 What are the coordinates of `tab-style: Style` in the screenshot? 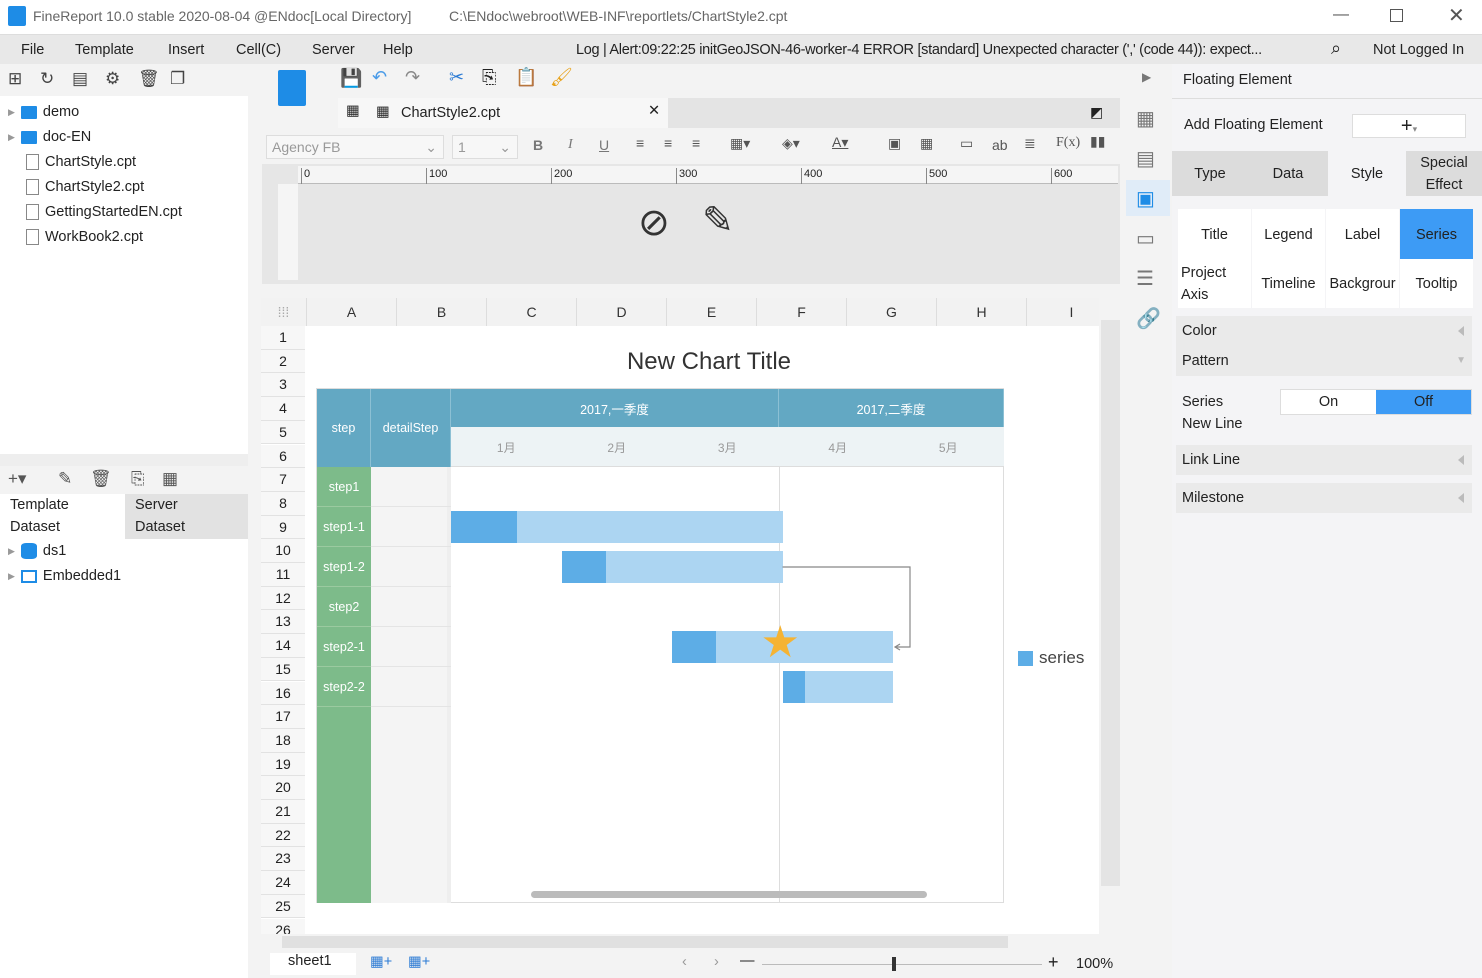 It's located at (1367, 173).